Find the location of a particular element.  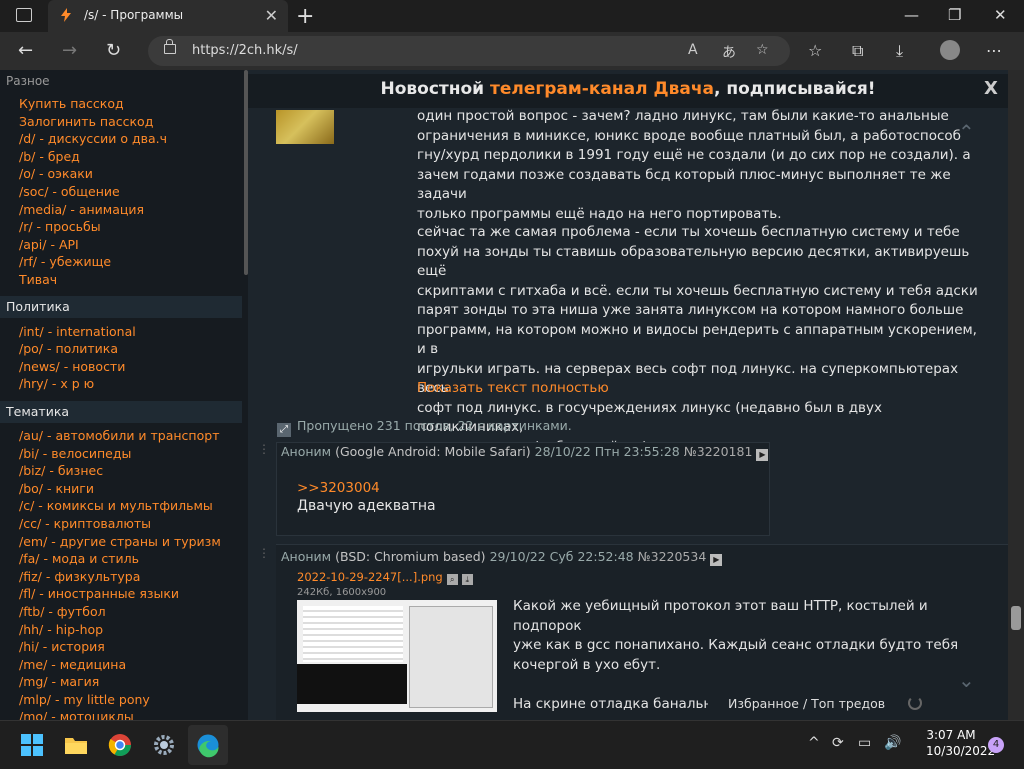

show-full-text-link: Показать текст полностью is located at coordinates (513, 388).